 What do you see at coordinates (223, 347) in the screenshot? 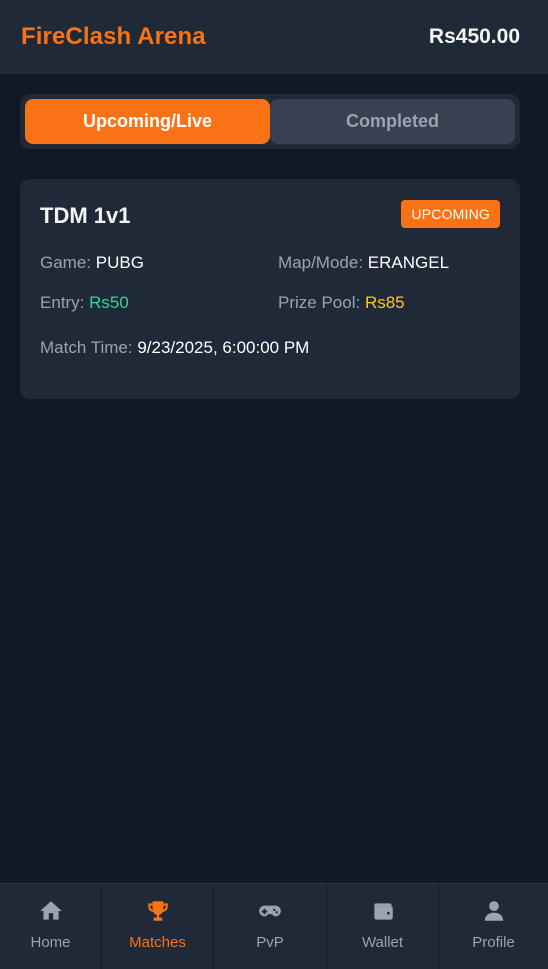
I see `time-value: 9/23/2025, 6:00:00 PM` at bounding box center [223, 347].